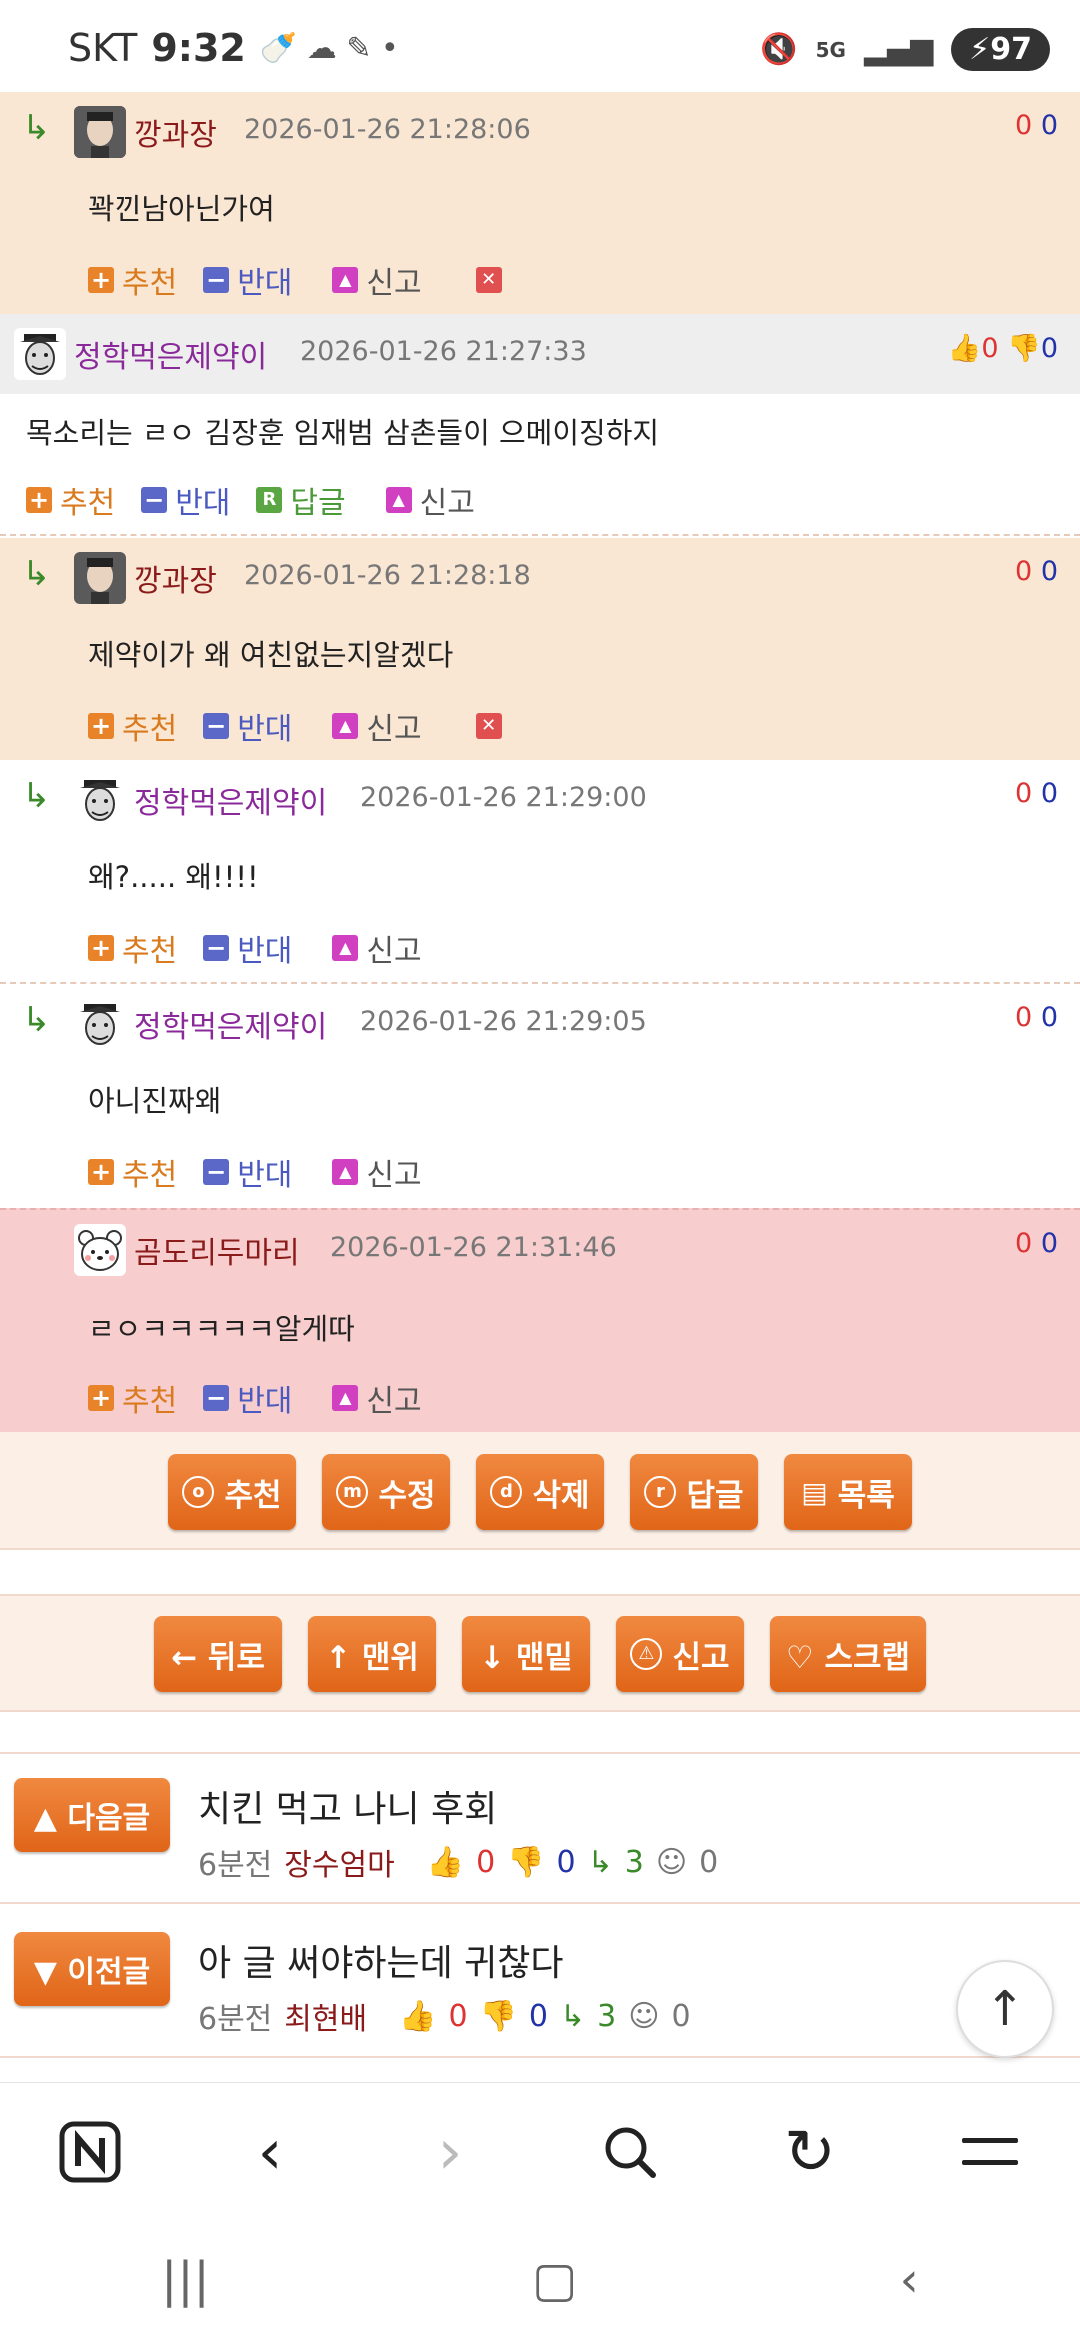 This screenshot has width=1080, height=2340. Describe the element at coordinates (271, 655) in the screenshot. I see `comment-text: 제약이가 왜 여친없는지알겠다` at that location.